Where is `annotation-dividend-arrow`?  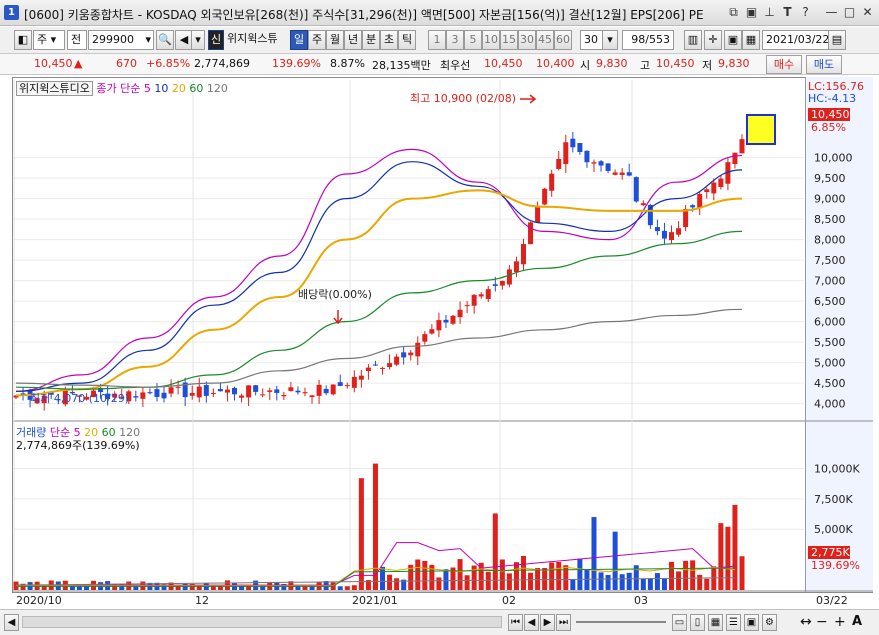
annotation-dividend-arrow is located at coordinates (338, 317).